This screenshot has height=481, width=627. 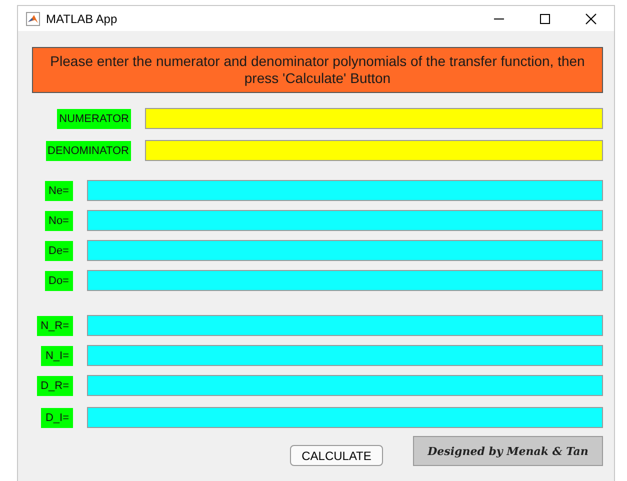 I want to click on field-label: No=, so click(x=58, y=220).